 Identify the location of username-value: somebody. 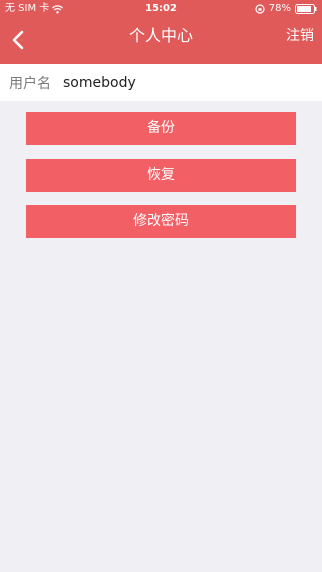
(99, 82).